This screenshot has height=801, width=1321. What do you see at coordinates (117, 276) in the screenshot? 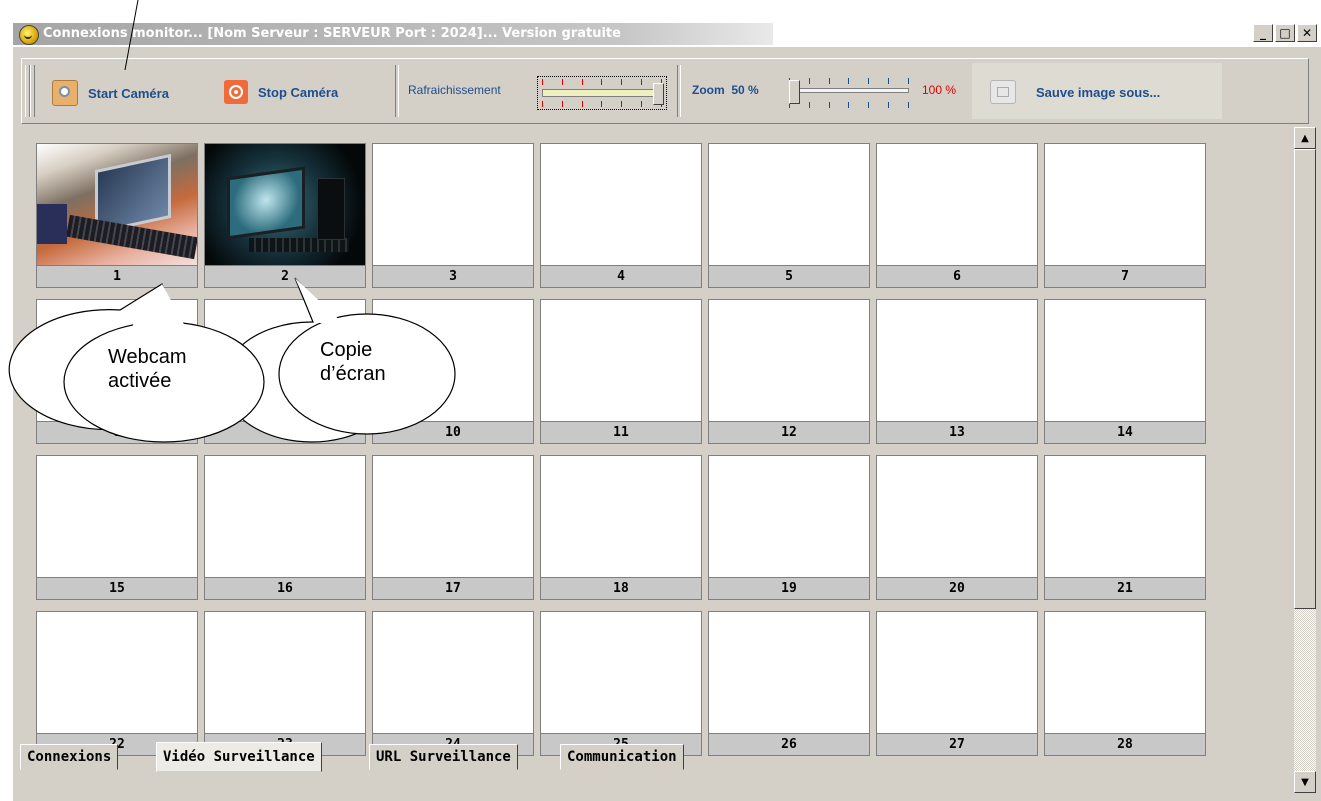
I see `tile-number: 1` at bounding box center [117, 276].